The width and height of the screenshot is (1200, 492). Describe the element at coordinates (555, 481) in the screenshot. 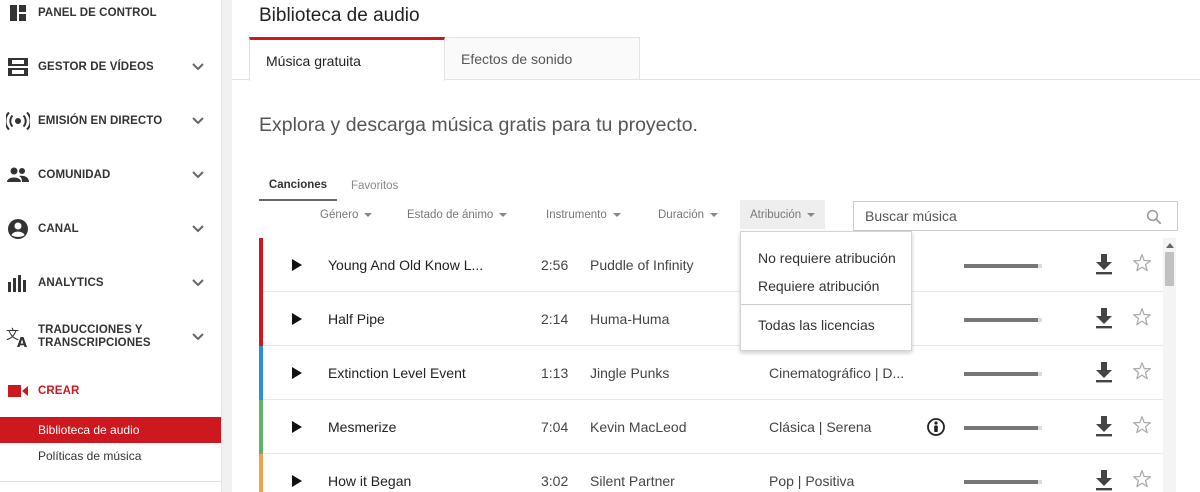

I see `track-duration: 3:02` at that location.